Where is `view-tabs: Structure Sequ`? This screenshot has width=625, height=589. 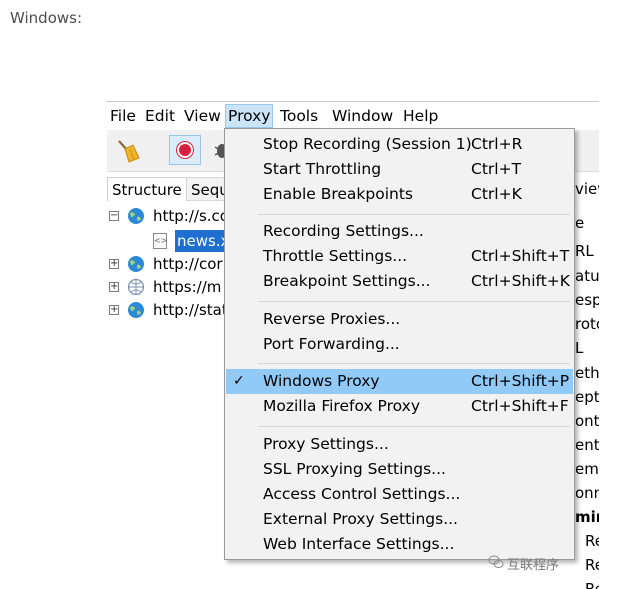 view-tabs: Structure Sequ is located at coordinates (170, 189).